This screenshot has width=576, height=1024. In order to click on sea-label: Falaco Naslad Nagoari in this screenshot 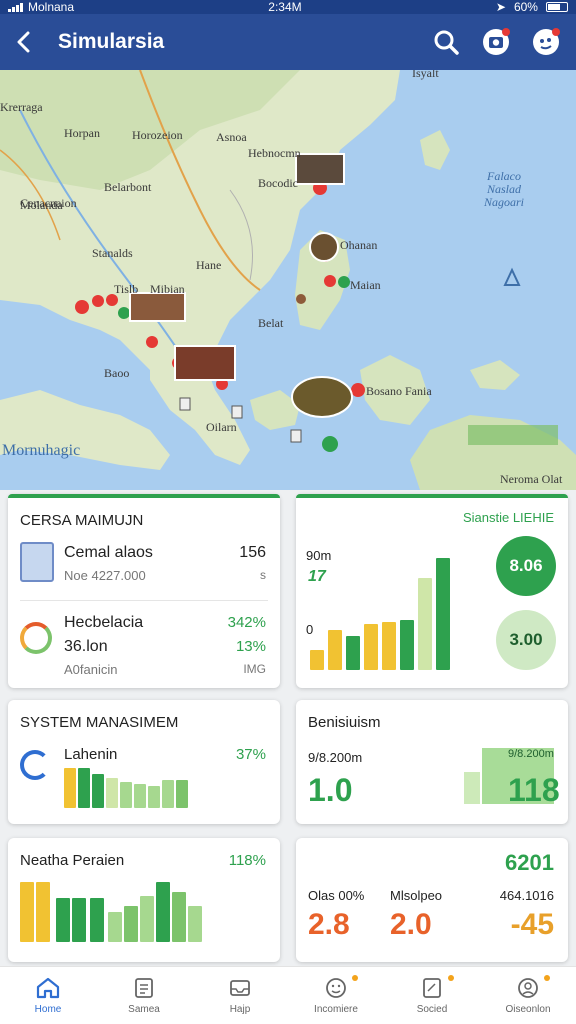, I will do `click(503, 189)`.